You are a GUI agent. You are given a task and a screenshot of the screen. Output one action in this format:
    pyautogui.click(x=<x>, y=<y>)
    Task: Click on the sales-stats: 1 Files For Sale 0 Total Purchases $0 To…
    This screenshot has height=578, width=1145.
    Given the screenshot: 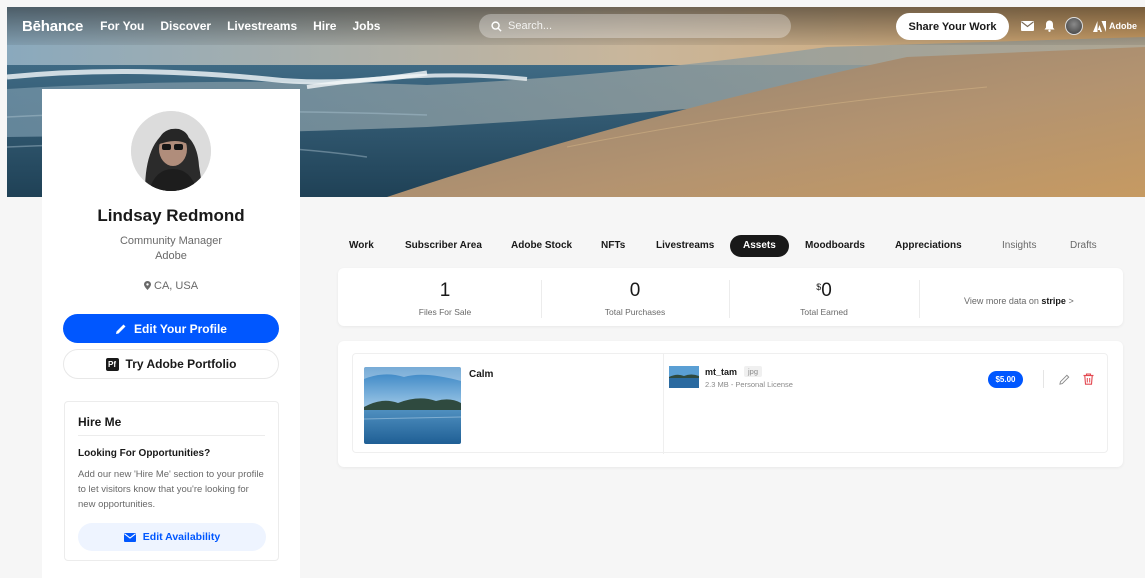 What is the action you would take?
    pyautogui.click(x=730, y=297)
    